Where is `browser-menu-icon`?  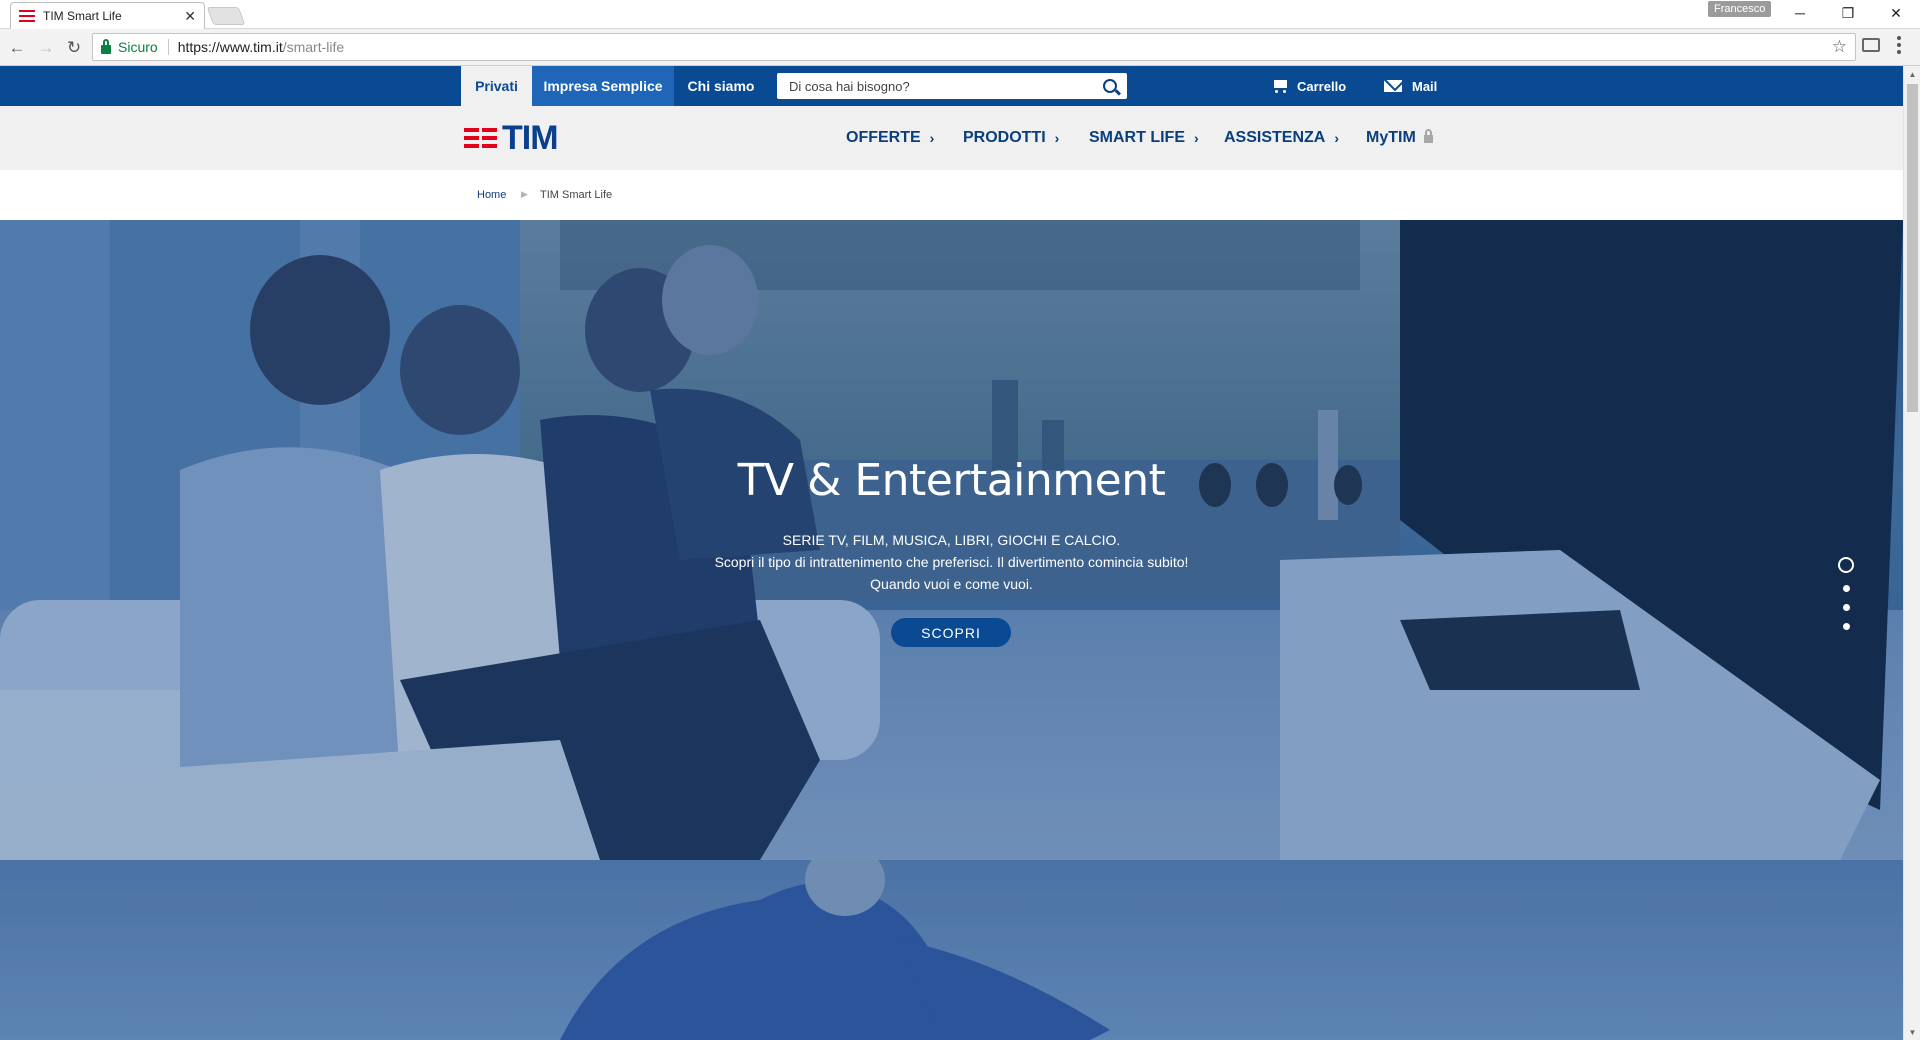
browser-menu-icon is located at coordinates (1899, 45).